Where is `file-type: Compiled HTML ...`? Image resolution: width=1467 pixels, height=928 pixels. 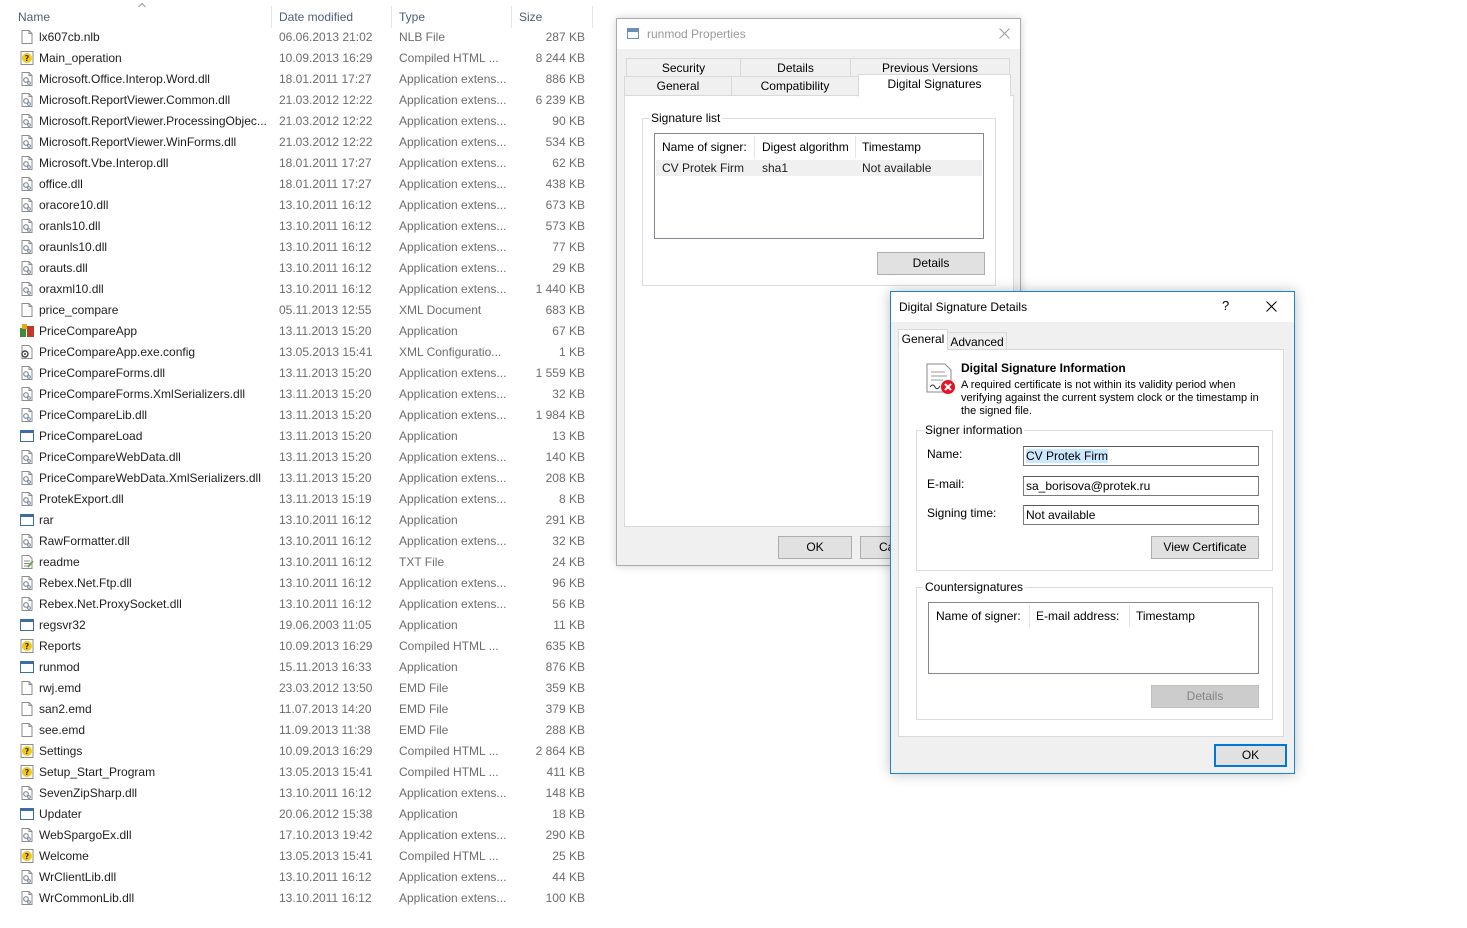
file-type: Compiled HTML ... is located at coordinates (449, 646).